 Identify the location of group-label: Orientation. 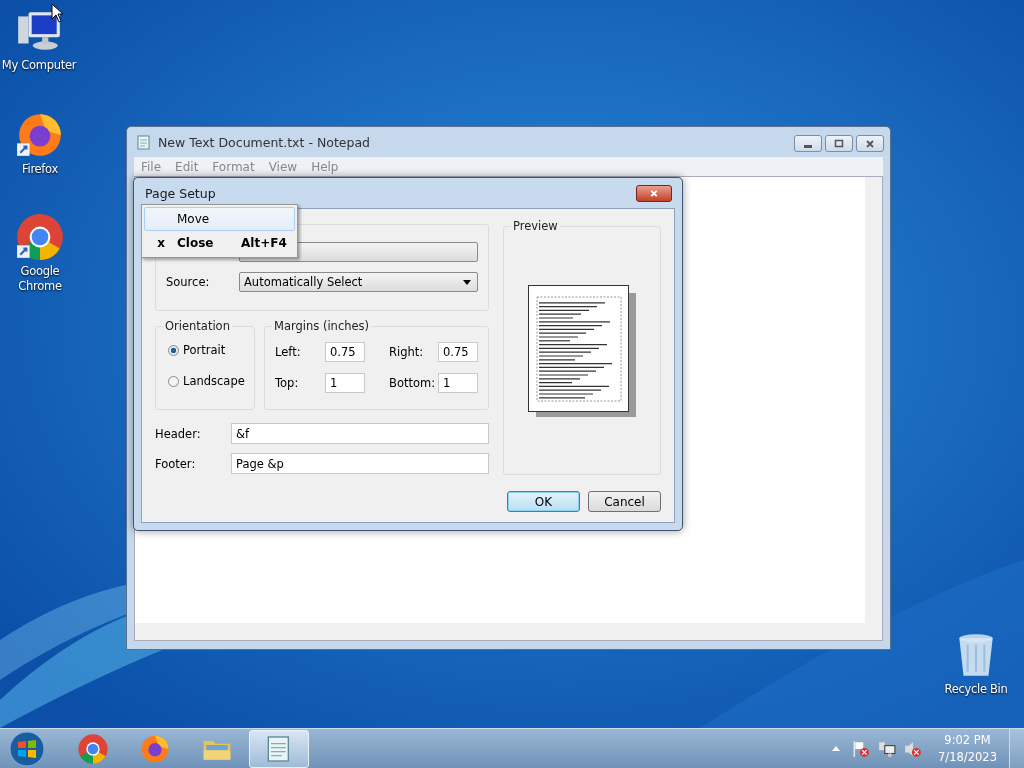
(197, 326).